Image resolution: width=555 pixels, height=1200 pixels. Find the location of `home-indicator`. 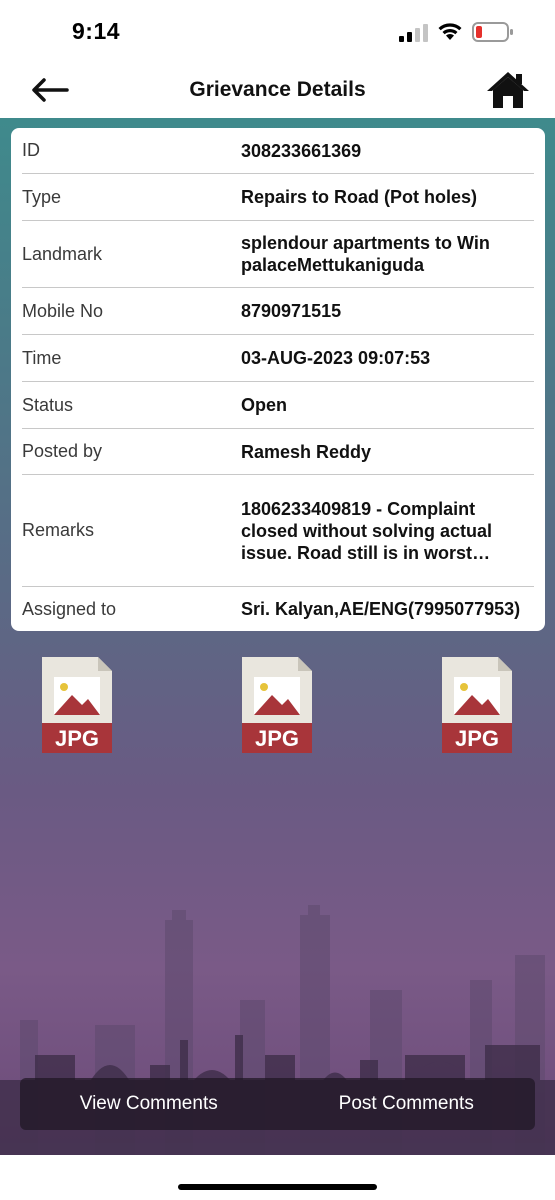

home-indicator is located at coordinates (277, 1187).